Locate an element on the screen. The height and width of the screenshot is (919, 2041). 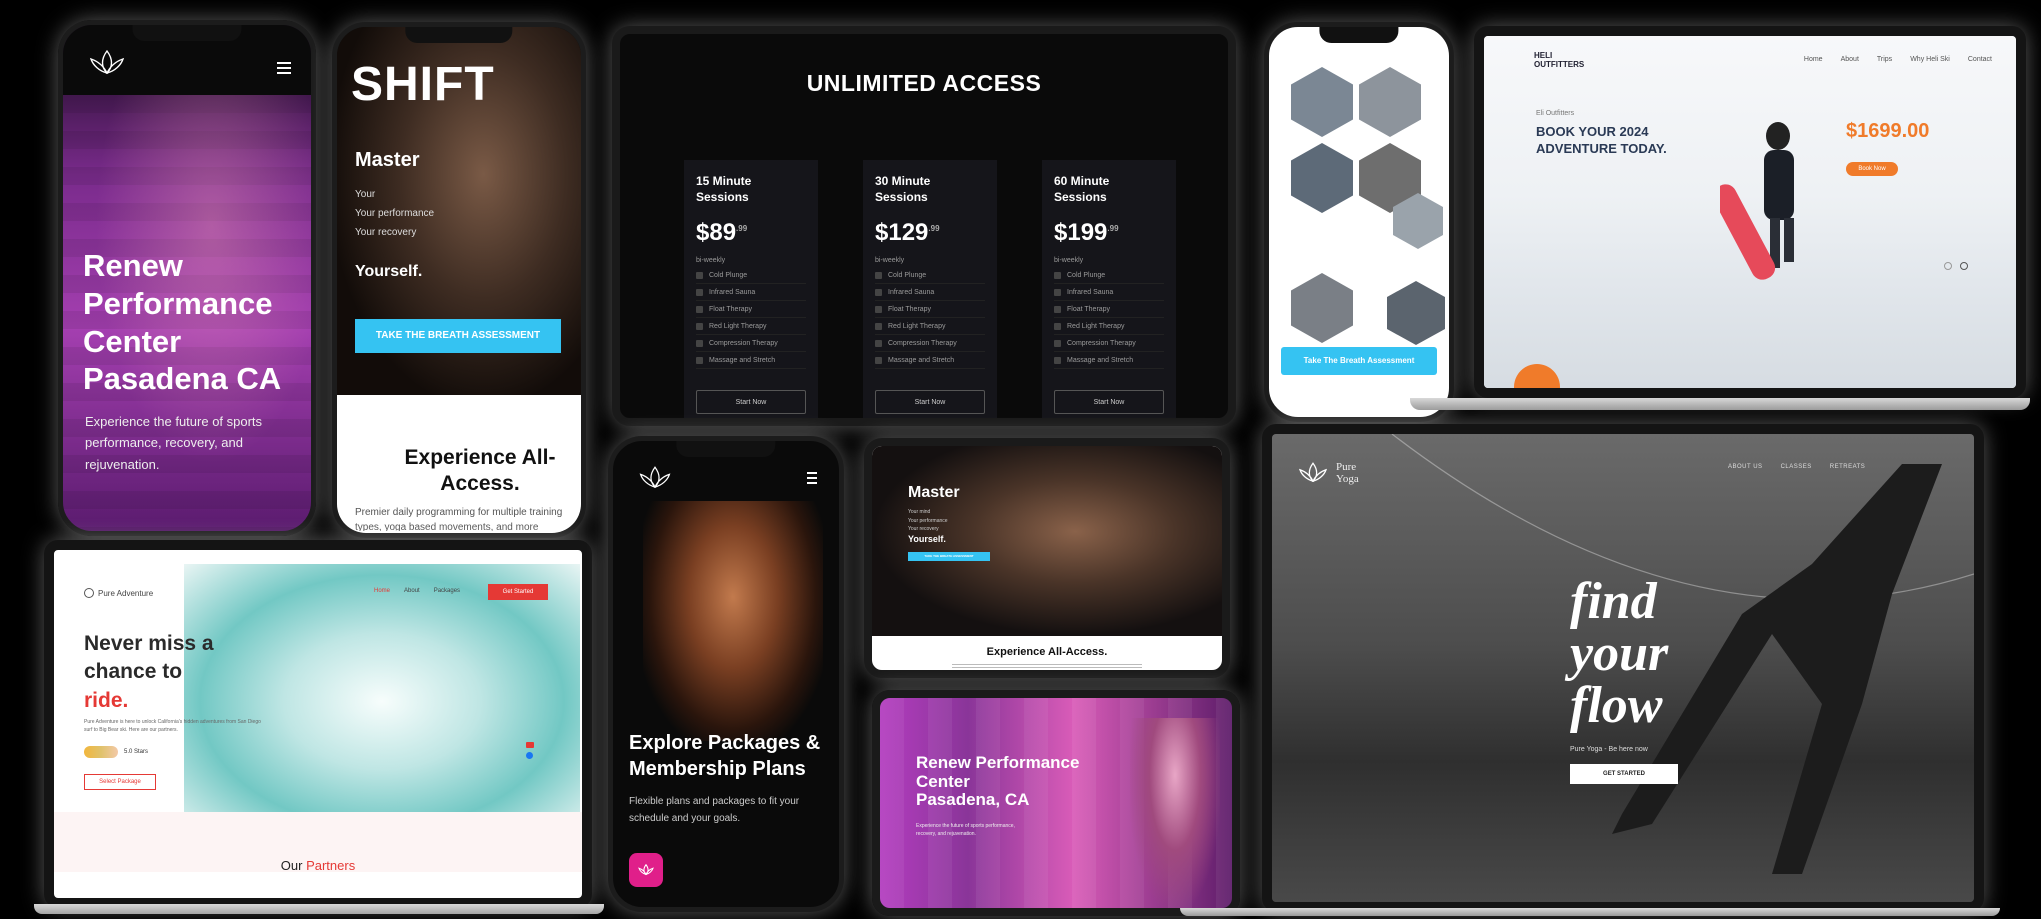
team-photo-grid is located at coordinates (1362, 208).